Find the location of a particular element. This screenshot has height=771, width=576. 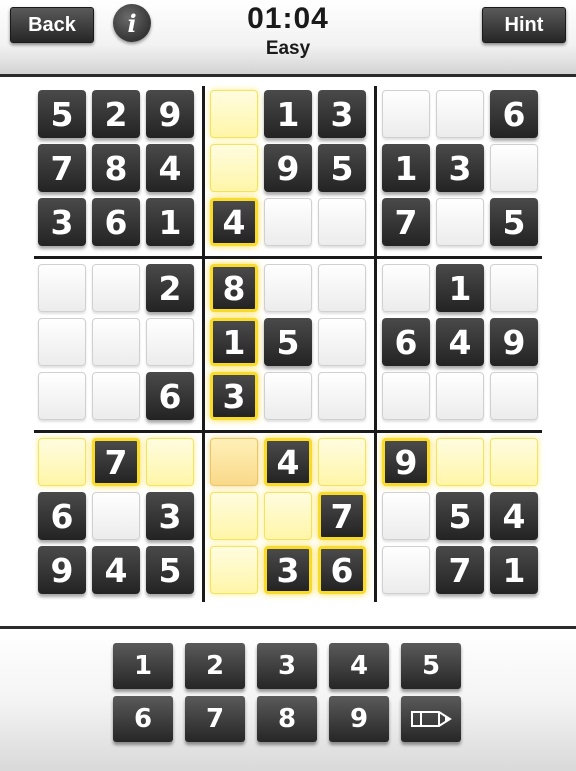

cell-r7-c3 is located at coordinates (170, 462).